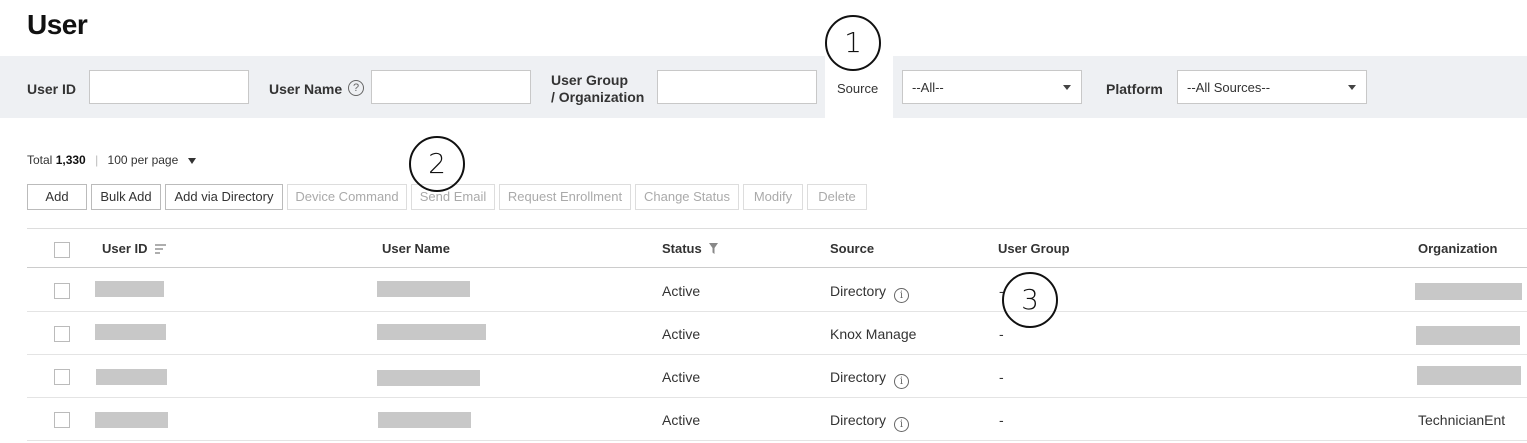 This screenshot has width=1527, height=443. What do you see at coordinates (858, 88) in the screenshot?
I see `source-filter-label: Source` at bounding box center [858, 88].